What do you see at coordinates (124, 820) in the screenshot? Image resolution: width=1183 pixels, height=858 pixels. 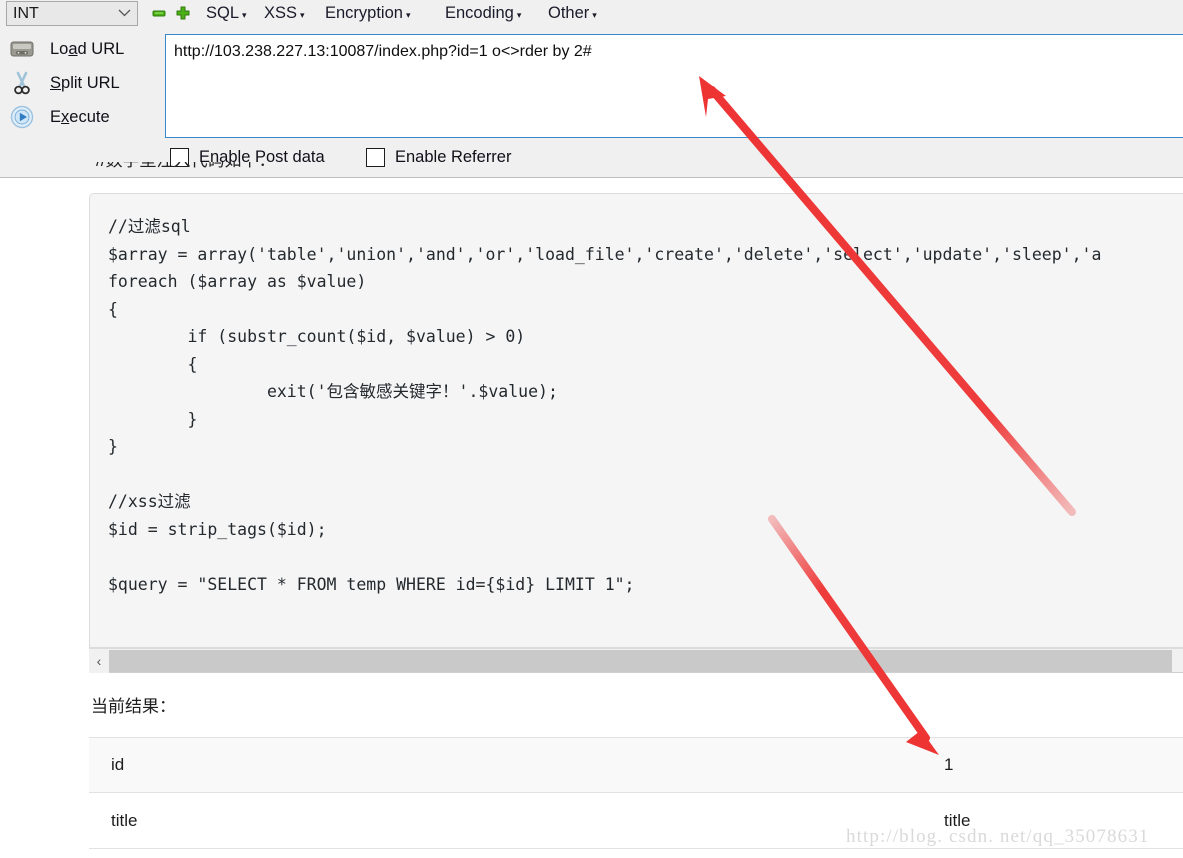 I see `row-key: title` at bounding box center [124, 820].